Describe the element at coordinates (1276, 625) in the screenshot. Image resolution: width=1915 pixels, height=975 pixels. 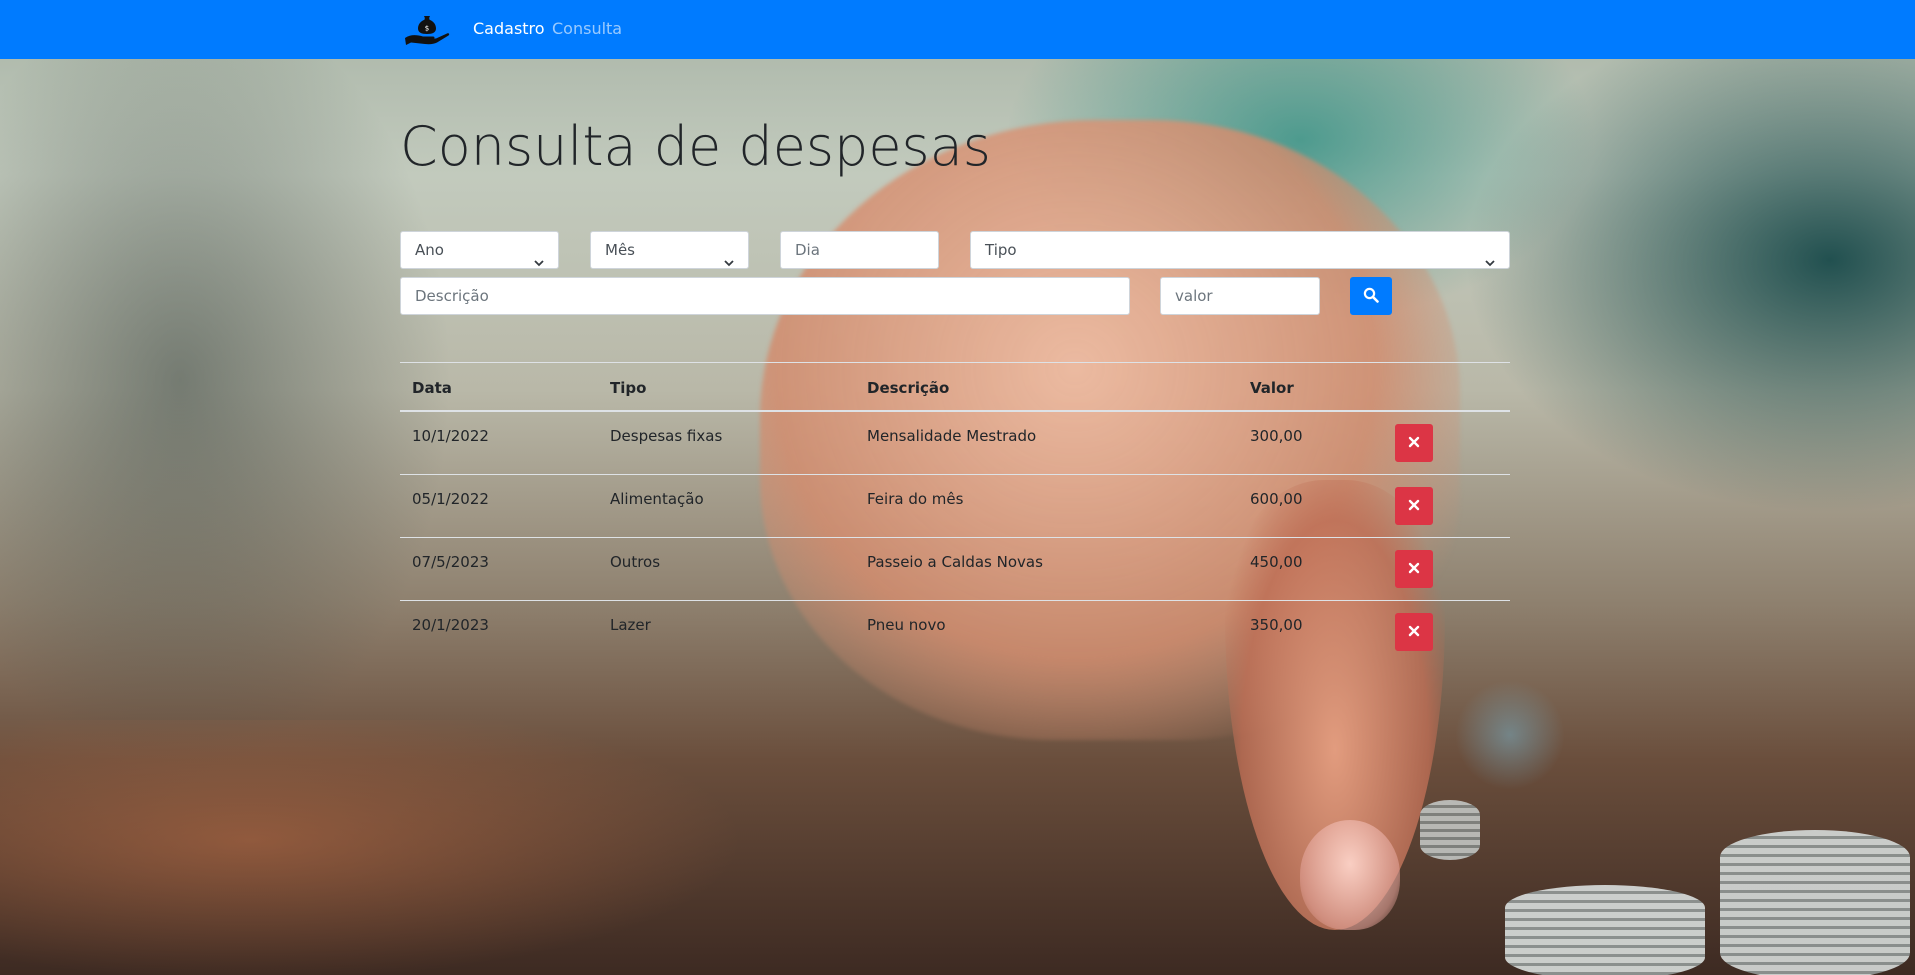
I see `cell-valor: 350,00` at that location.